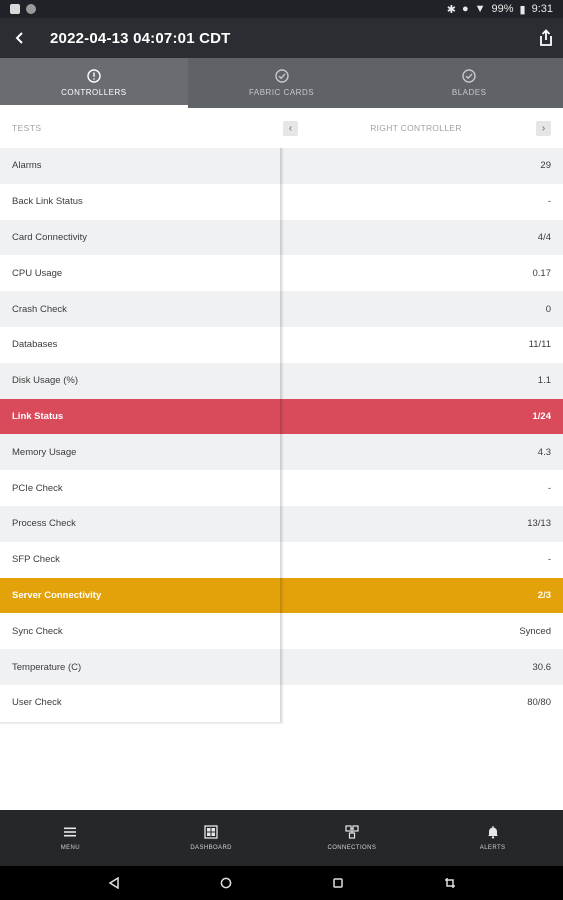 This screenshot has width=563, height=900. I want to click on chevron-left-icon: ‹, so click(290, 128).